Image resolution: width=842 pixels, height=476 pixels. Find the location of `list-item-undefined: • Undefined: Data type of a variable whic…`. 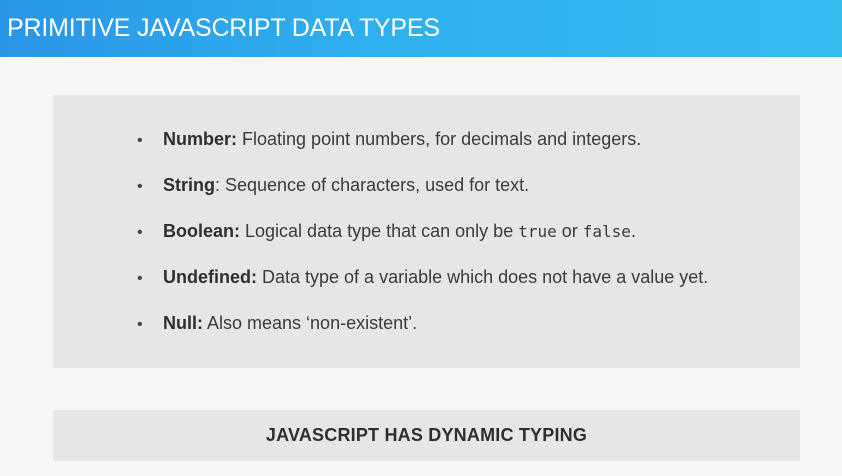

list-item-undefined: • Undefined: Data type of a variable whic… is located at coordinates (422, 285).